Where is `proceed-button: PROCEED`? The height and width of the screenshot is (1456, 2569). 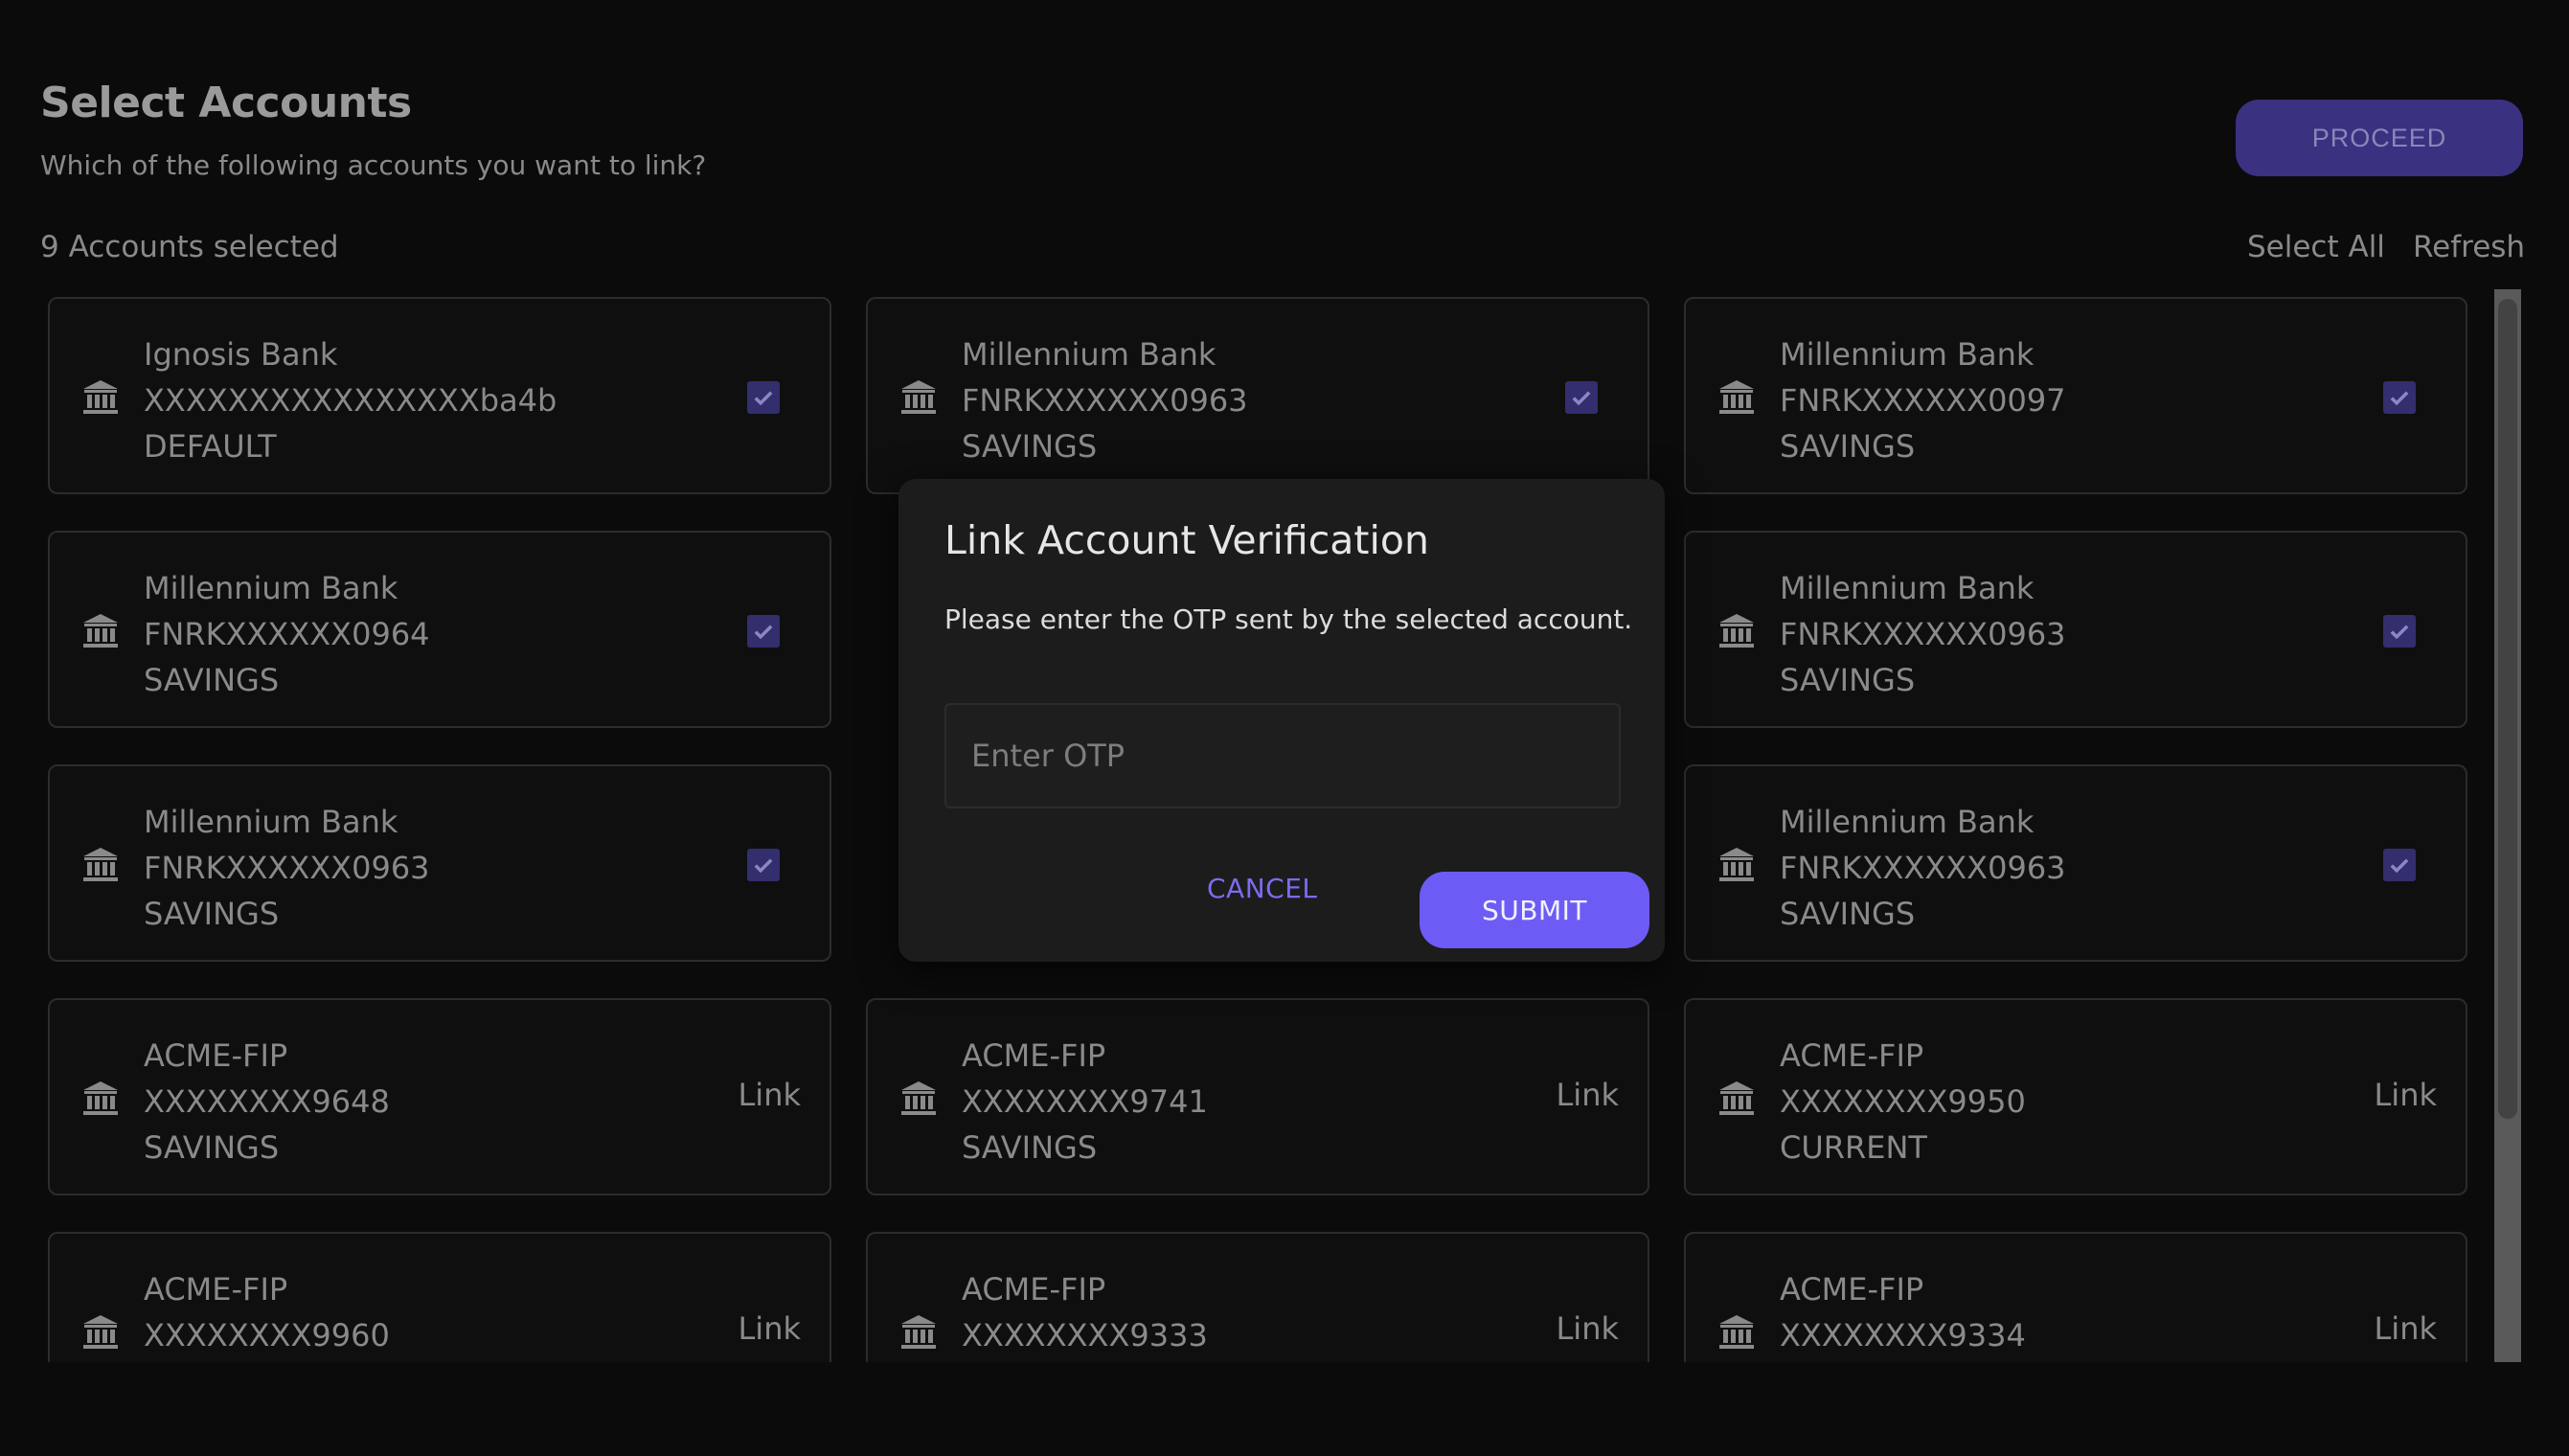
proceed-button: PROCEED is located at coordinates (2379, 138).